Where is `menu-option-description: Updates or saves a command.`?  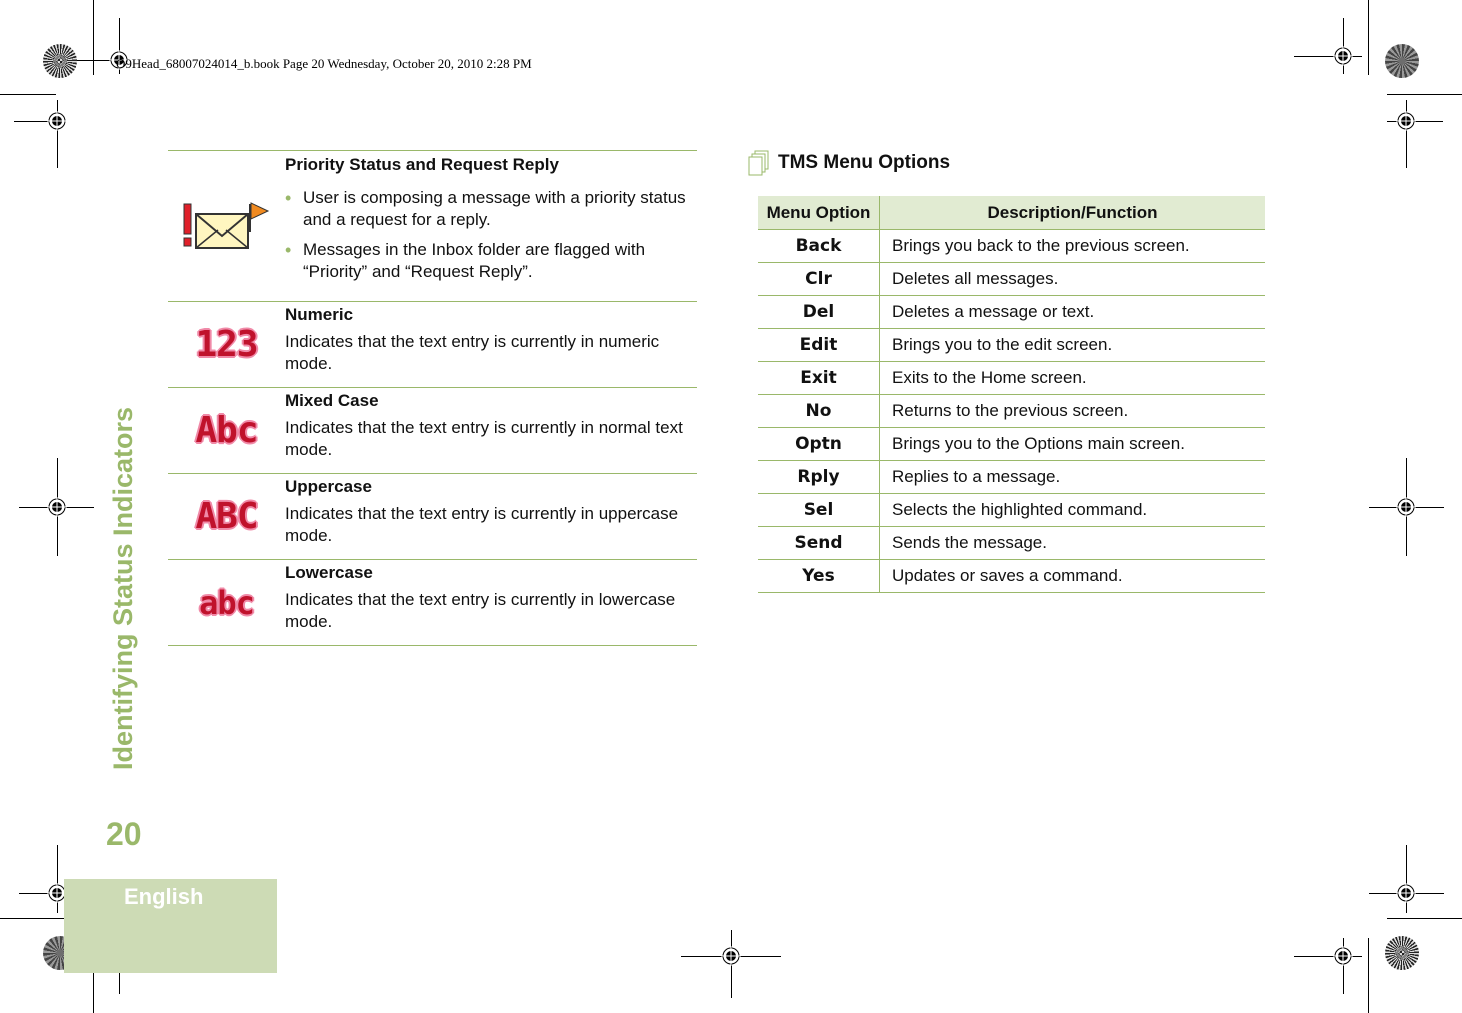 menu-option-description: Updates or saves a command. is located at coordinates (1072, 576).